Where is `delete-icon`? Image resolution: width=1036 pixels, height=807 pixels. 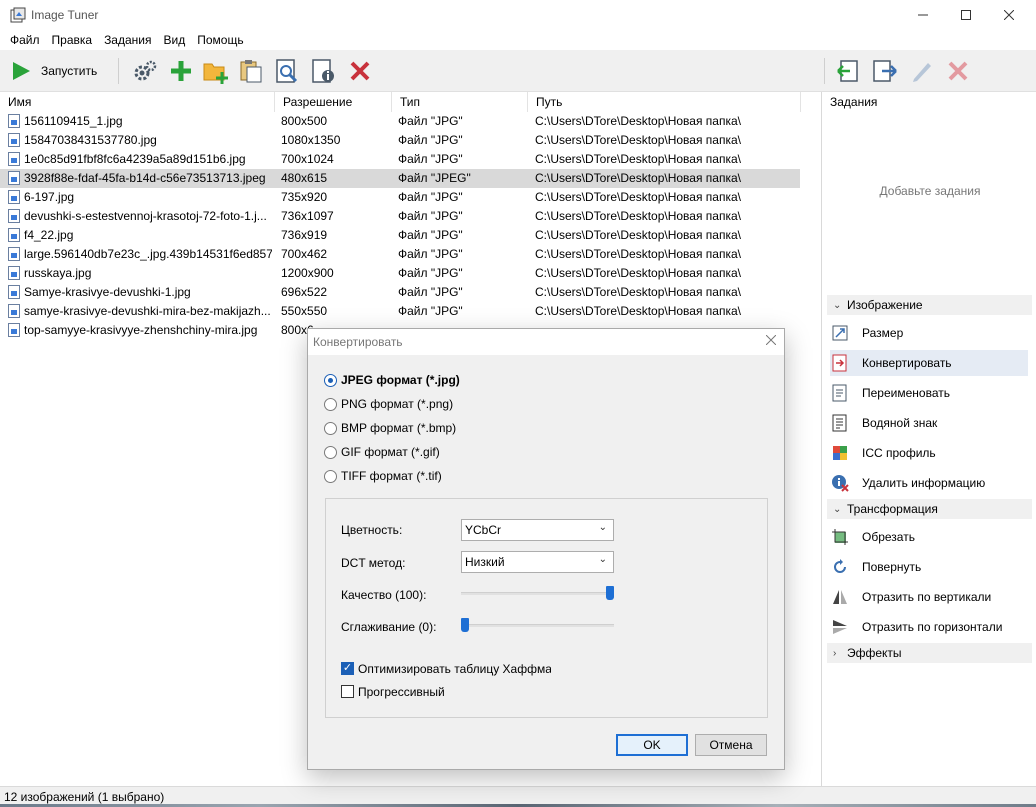
delete-icon is located at coordinates (360, 71).